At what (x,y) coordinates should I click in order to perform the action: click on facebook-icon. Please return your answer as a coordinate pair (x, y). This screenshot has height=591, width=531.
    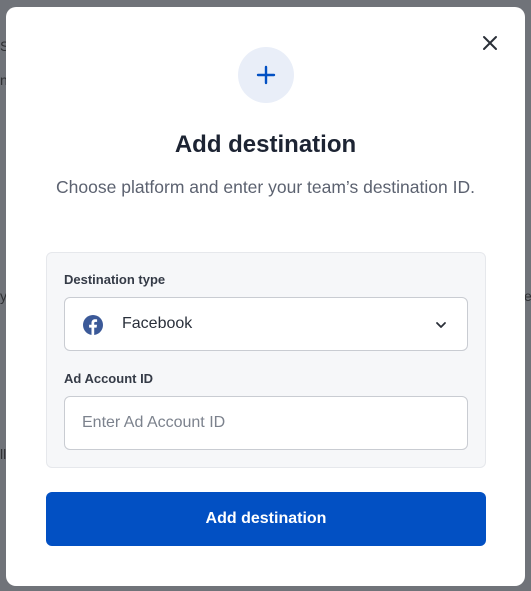
    Looking at the image, I should click on (93, 325).